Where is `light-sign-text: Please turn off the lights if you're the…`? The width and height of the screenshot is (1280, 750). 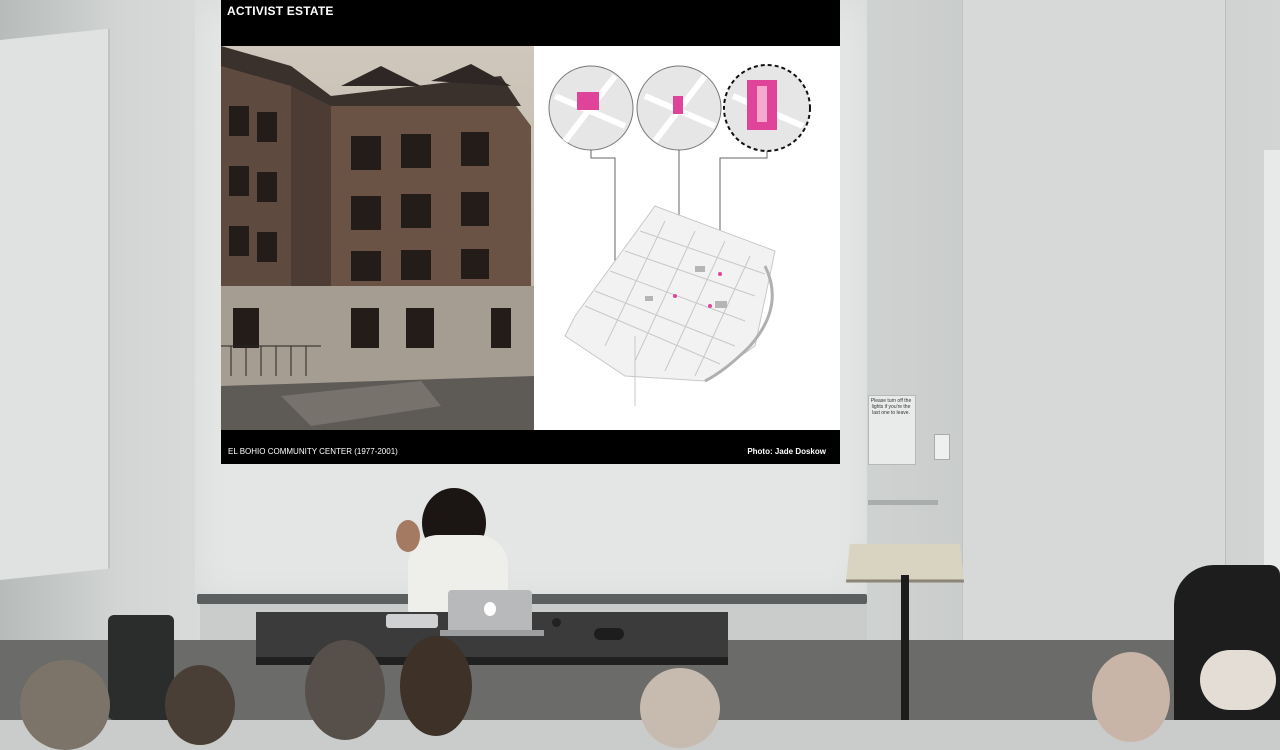 light-sign-text: Please turn off the lights if you're the… is located at coordinates (891, 407).